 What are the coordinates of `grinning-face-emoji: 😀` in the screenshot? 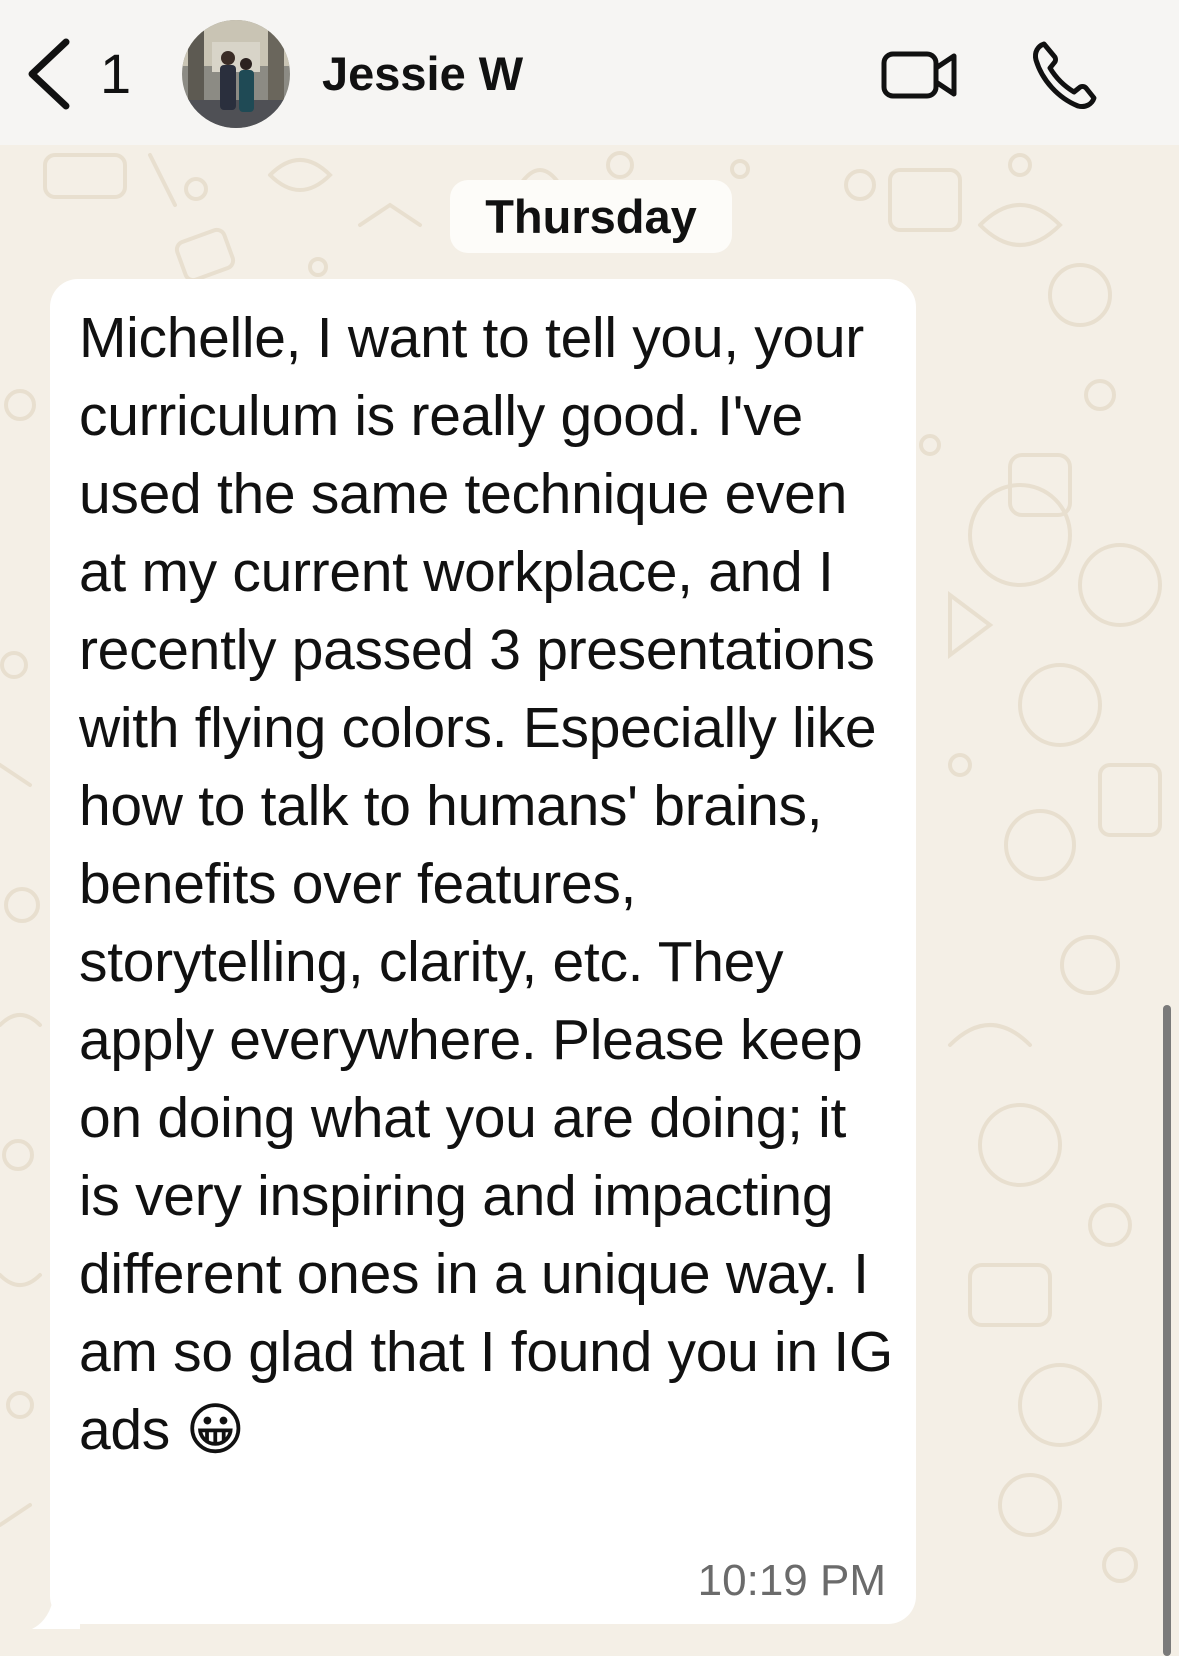 It's located at (215, 1430).